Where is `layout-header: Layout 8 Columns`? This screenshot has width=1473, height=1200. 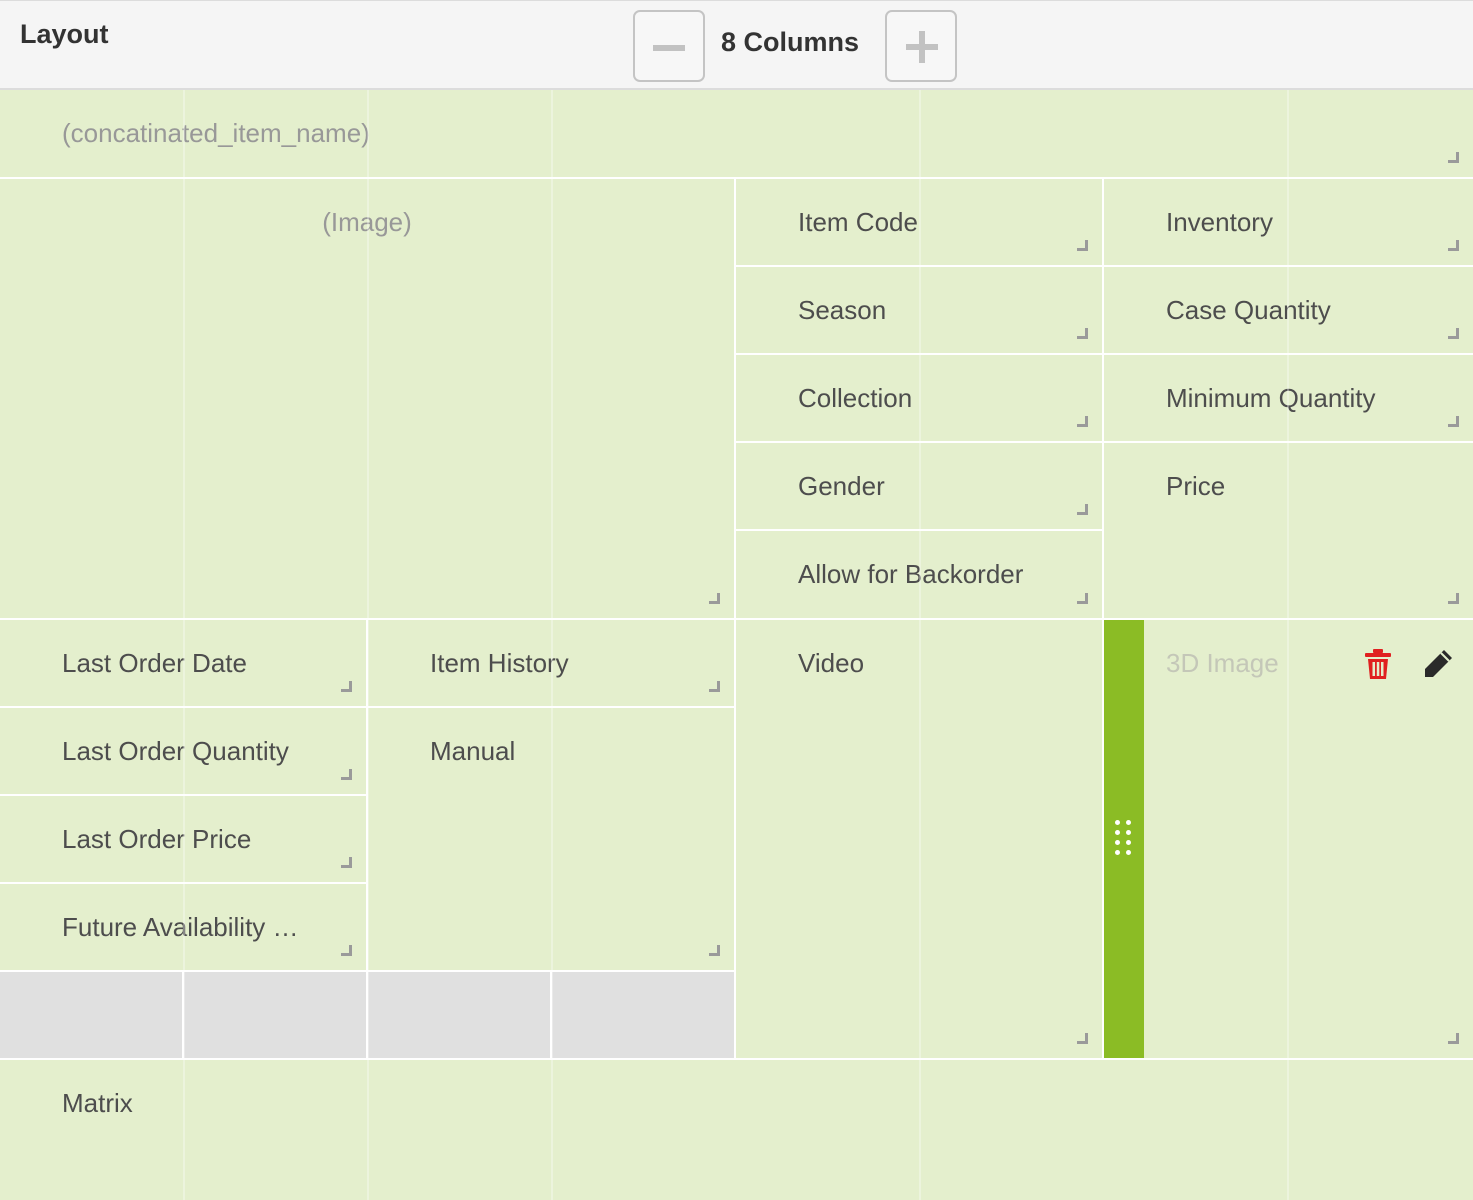
layout-header: Layout 8 Columns is located at coordinates (736, 45).